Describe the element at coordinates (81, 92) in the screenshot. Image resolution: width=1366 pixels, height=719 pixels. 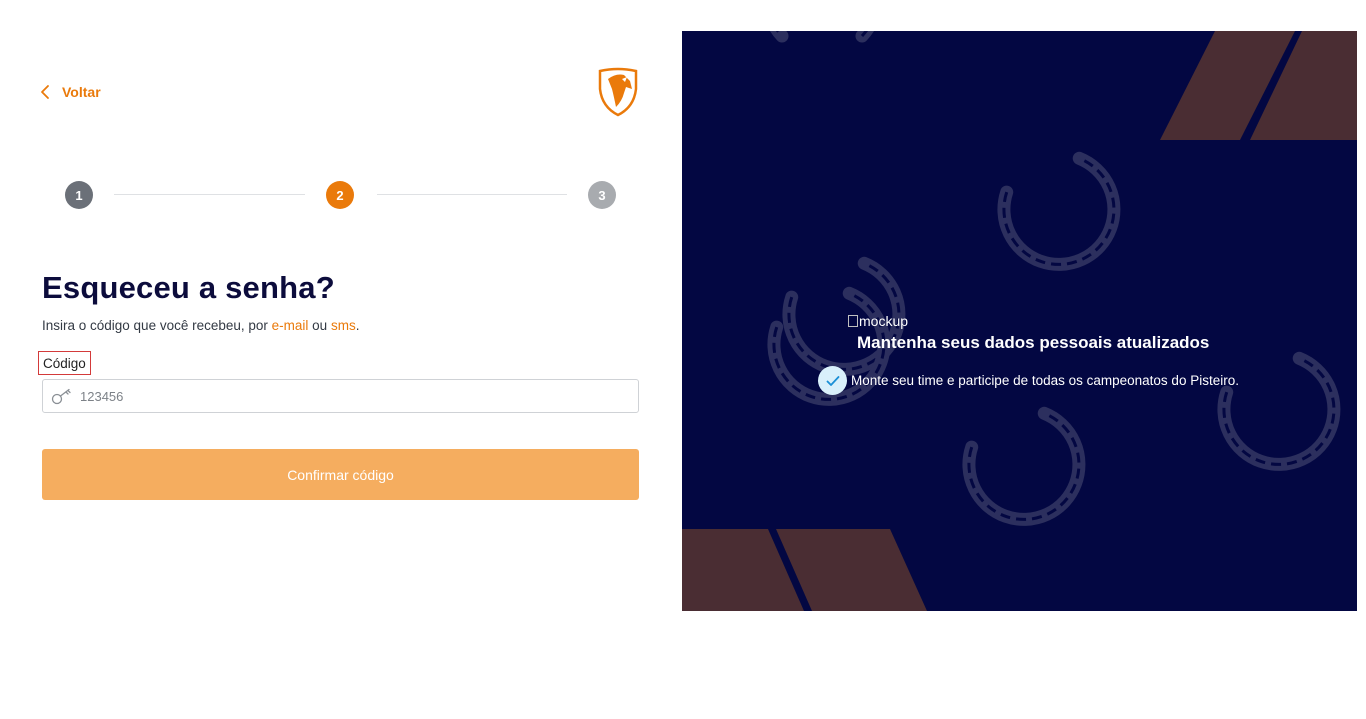
I see `back-label: Voltar` at that location.